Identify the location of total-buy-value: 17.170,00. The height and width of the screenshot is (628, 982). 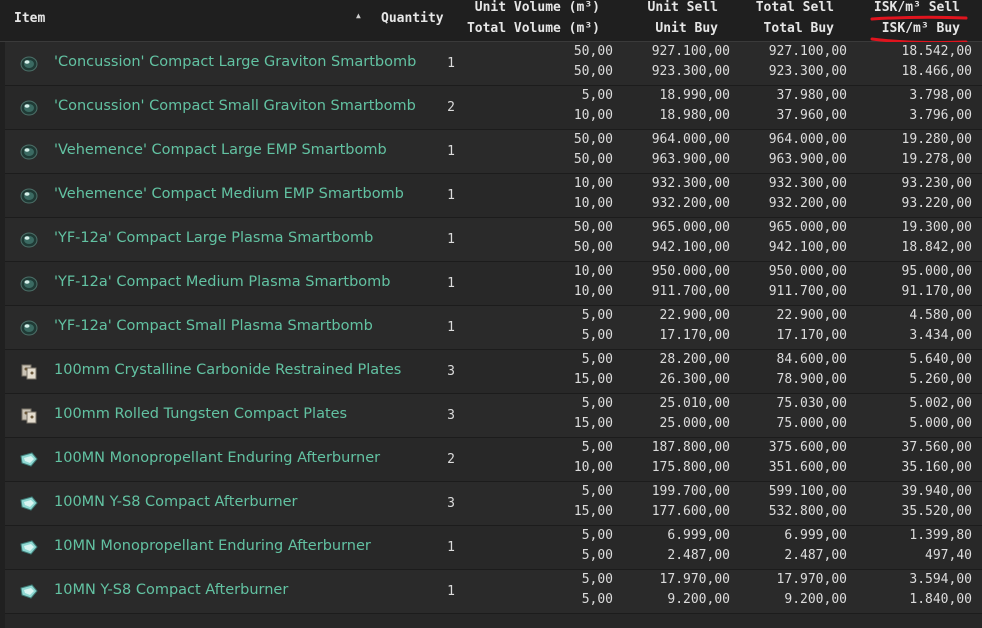
(811, 335).